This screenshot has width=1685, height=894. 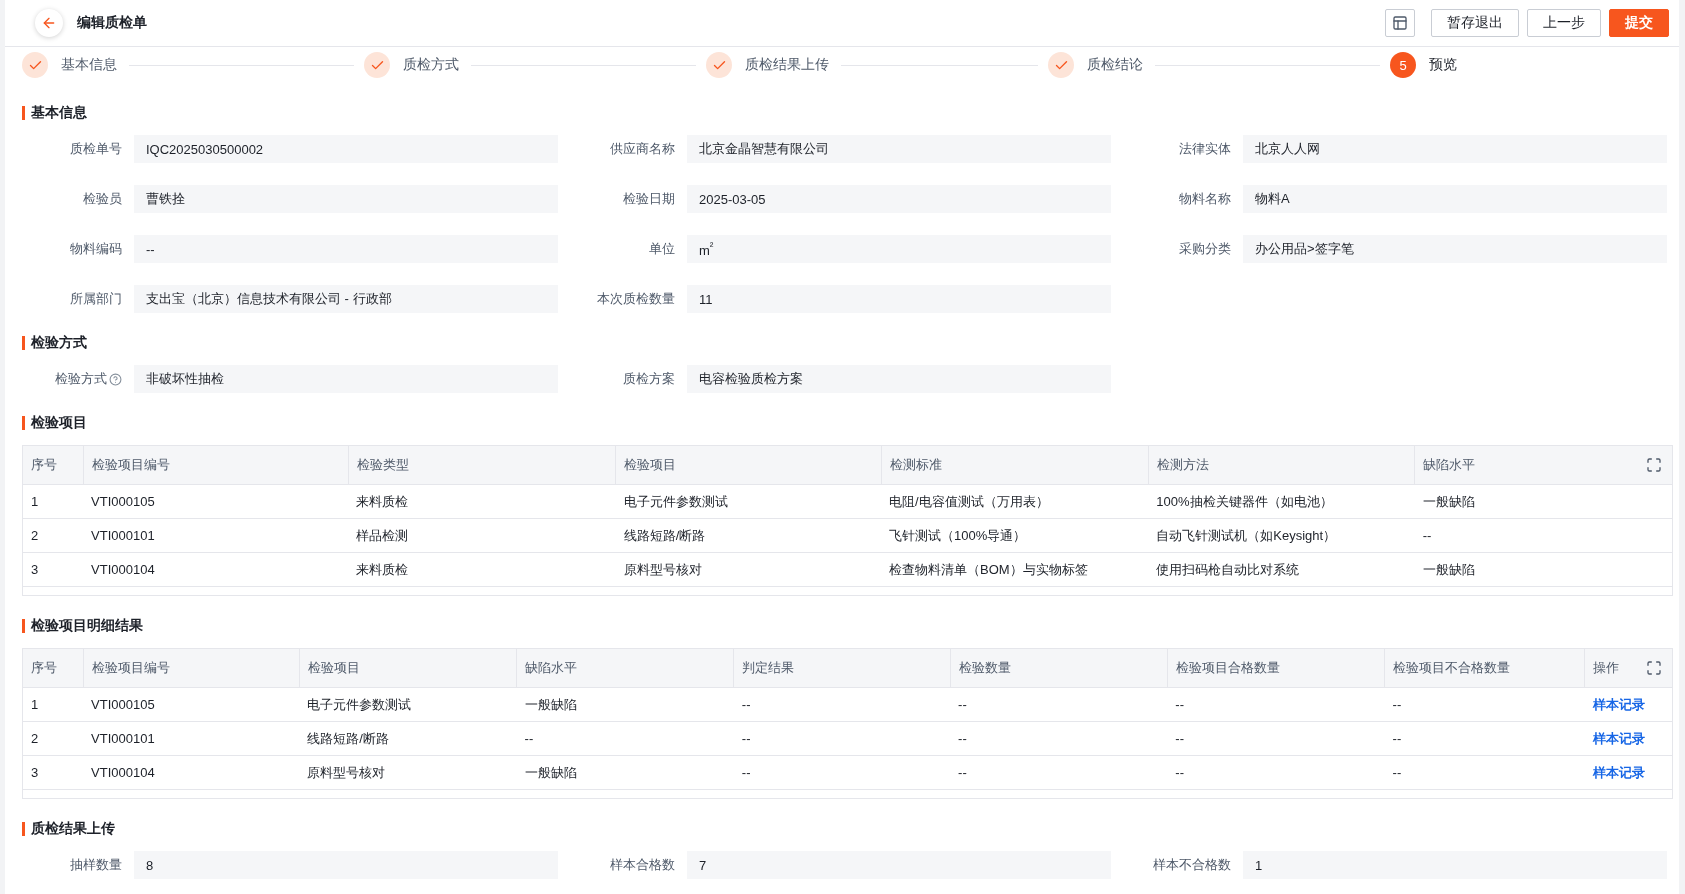 What do you see at coordinates (1564, 23) in the screenshot?
I see `action-button: 上一步` at bounding box center [1564, 23].